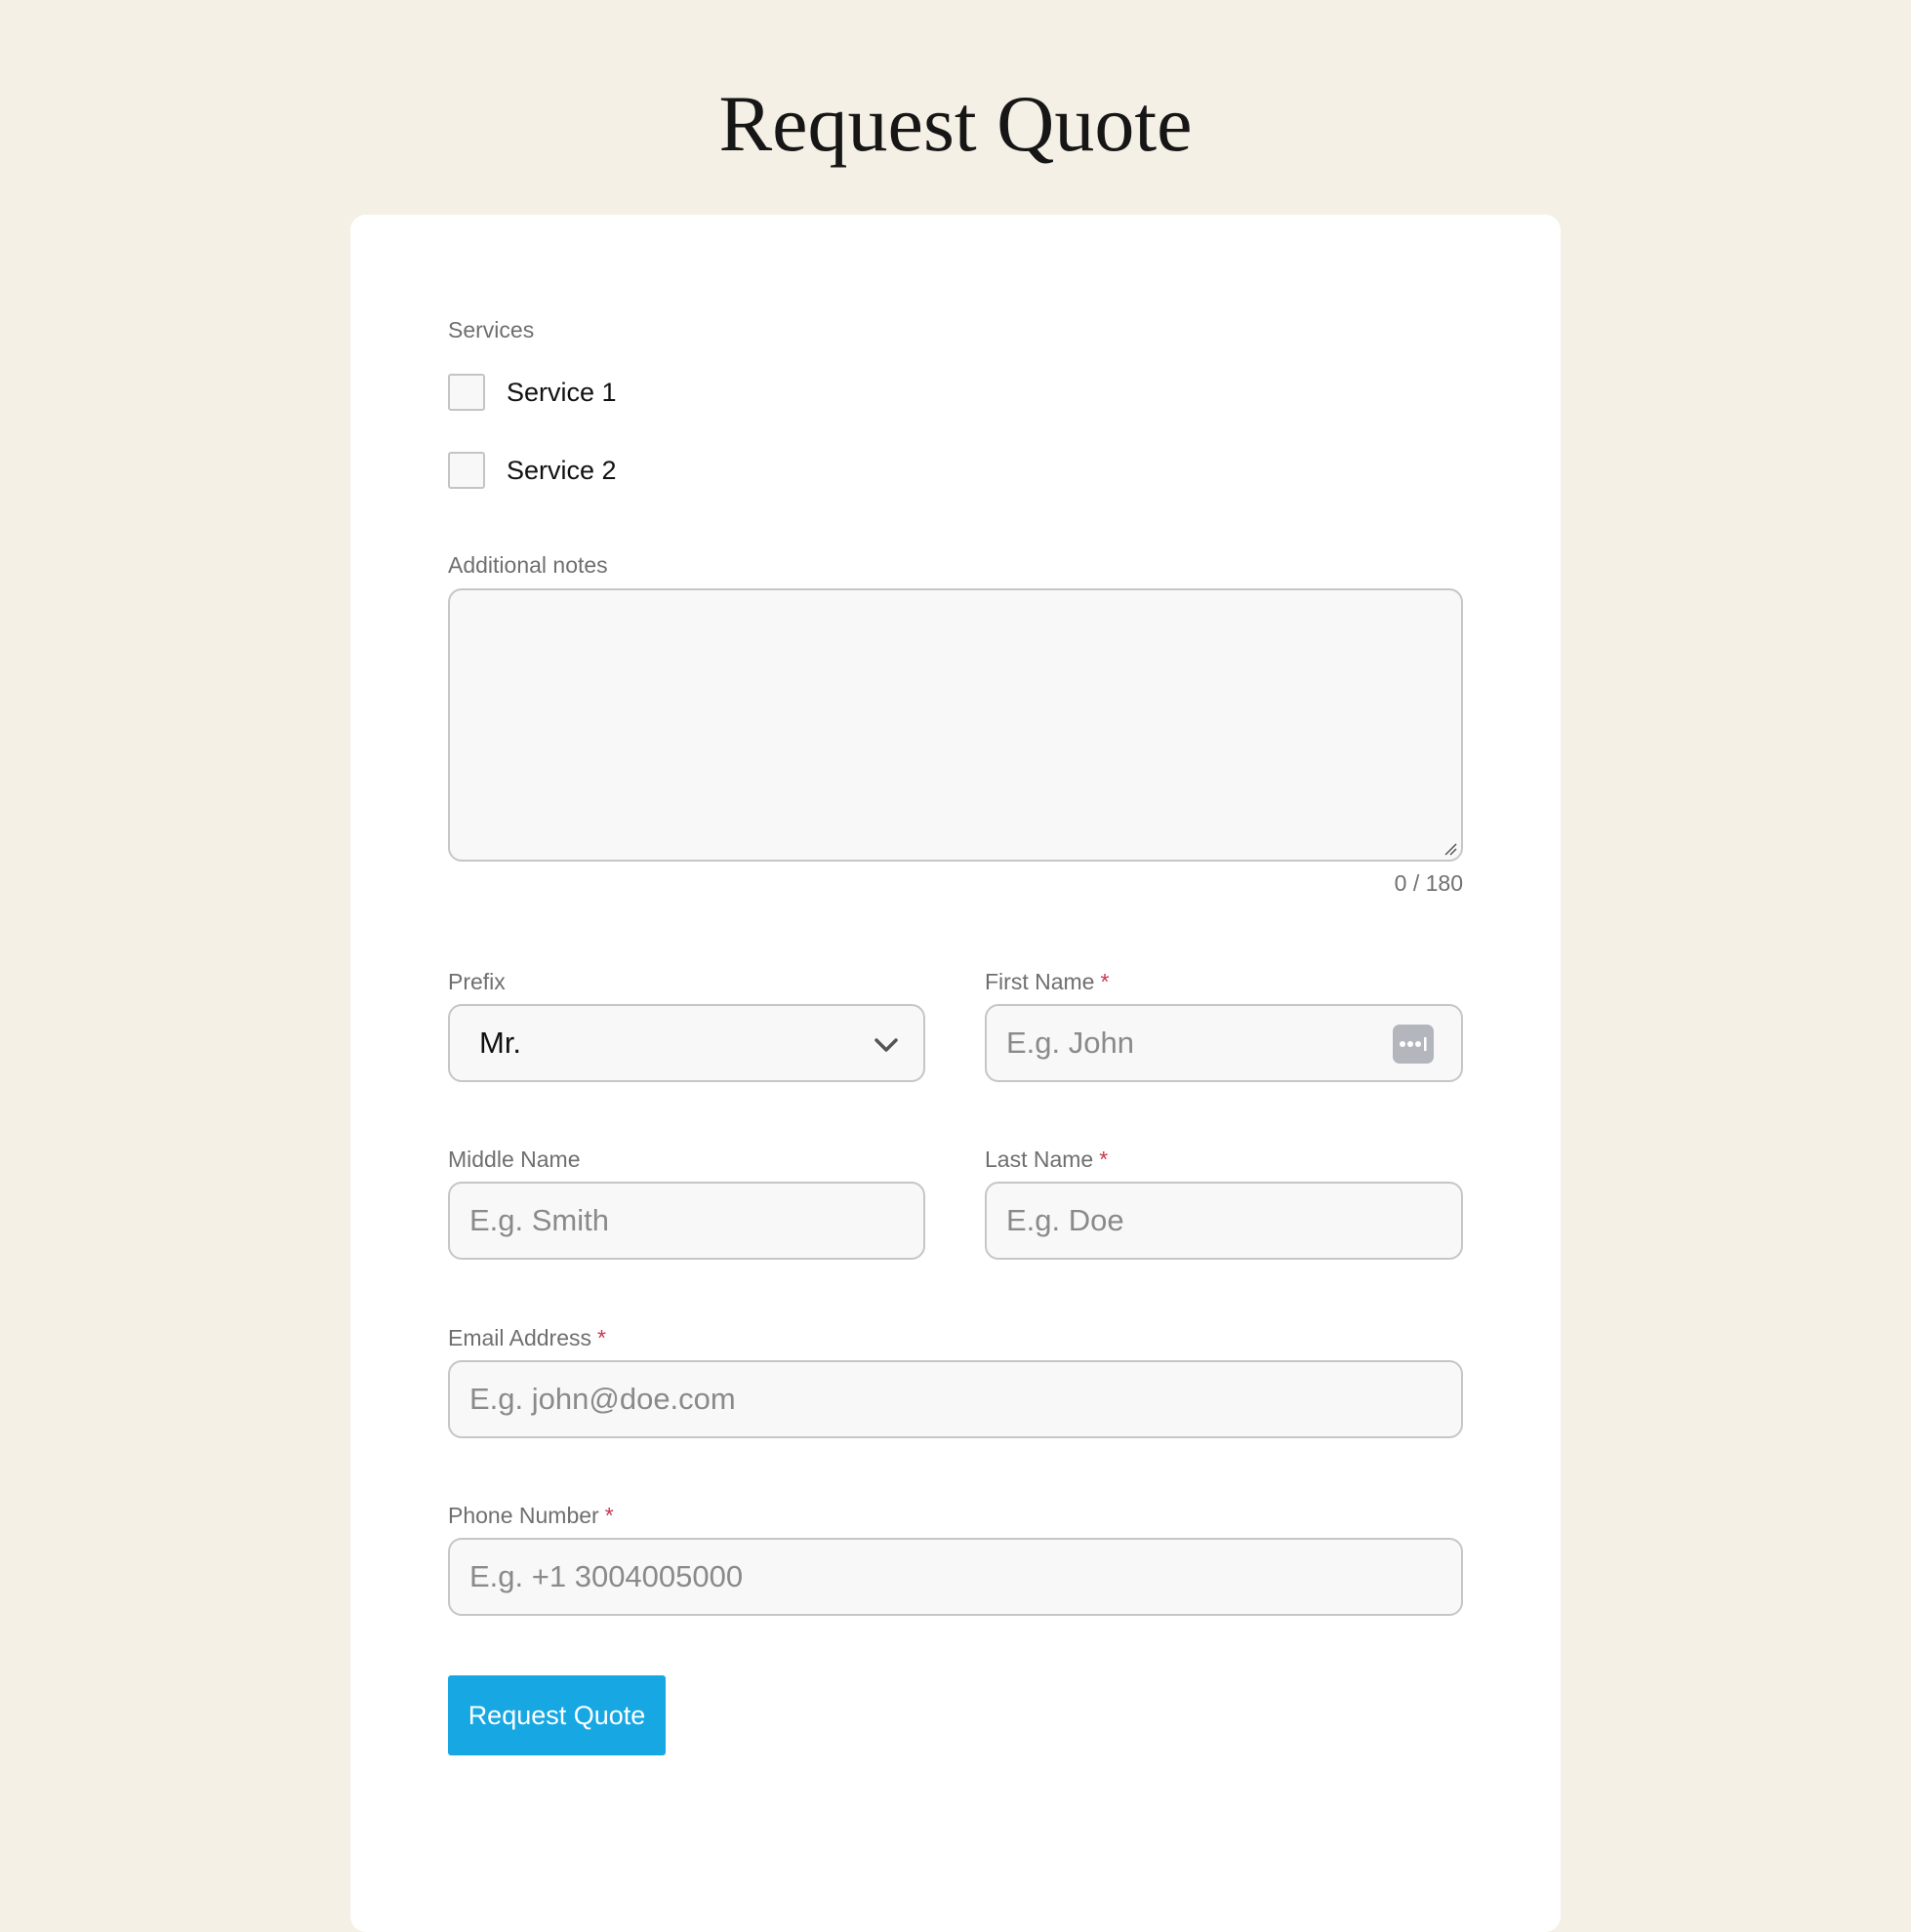 This screenshot has width=1911, height=1932. What do you see at coordinates (466, 470) in the screenshot?
I see `service-2-checkbox` at bounding box center [466, 470].